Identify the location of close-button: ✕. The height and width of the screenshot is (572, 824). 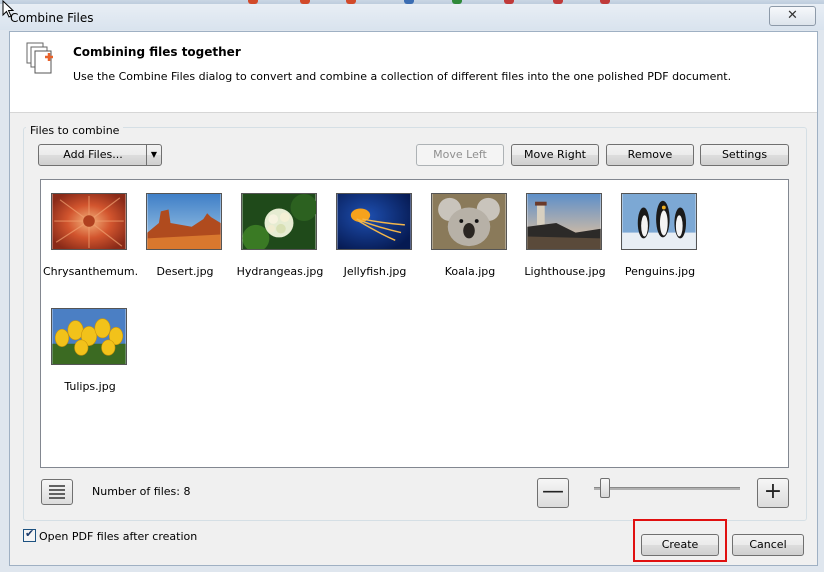
(792, 16).